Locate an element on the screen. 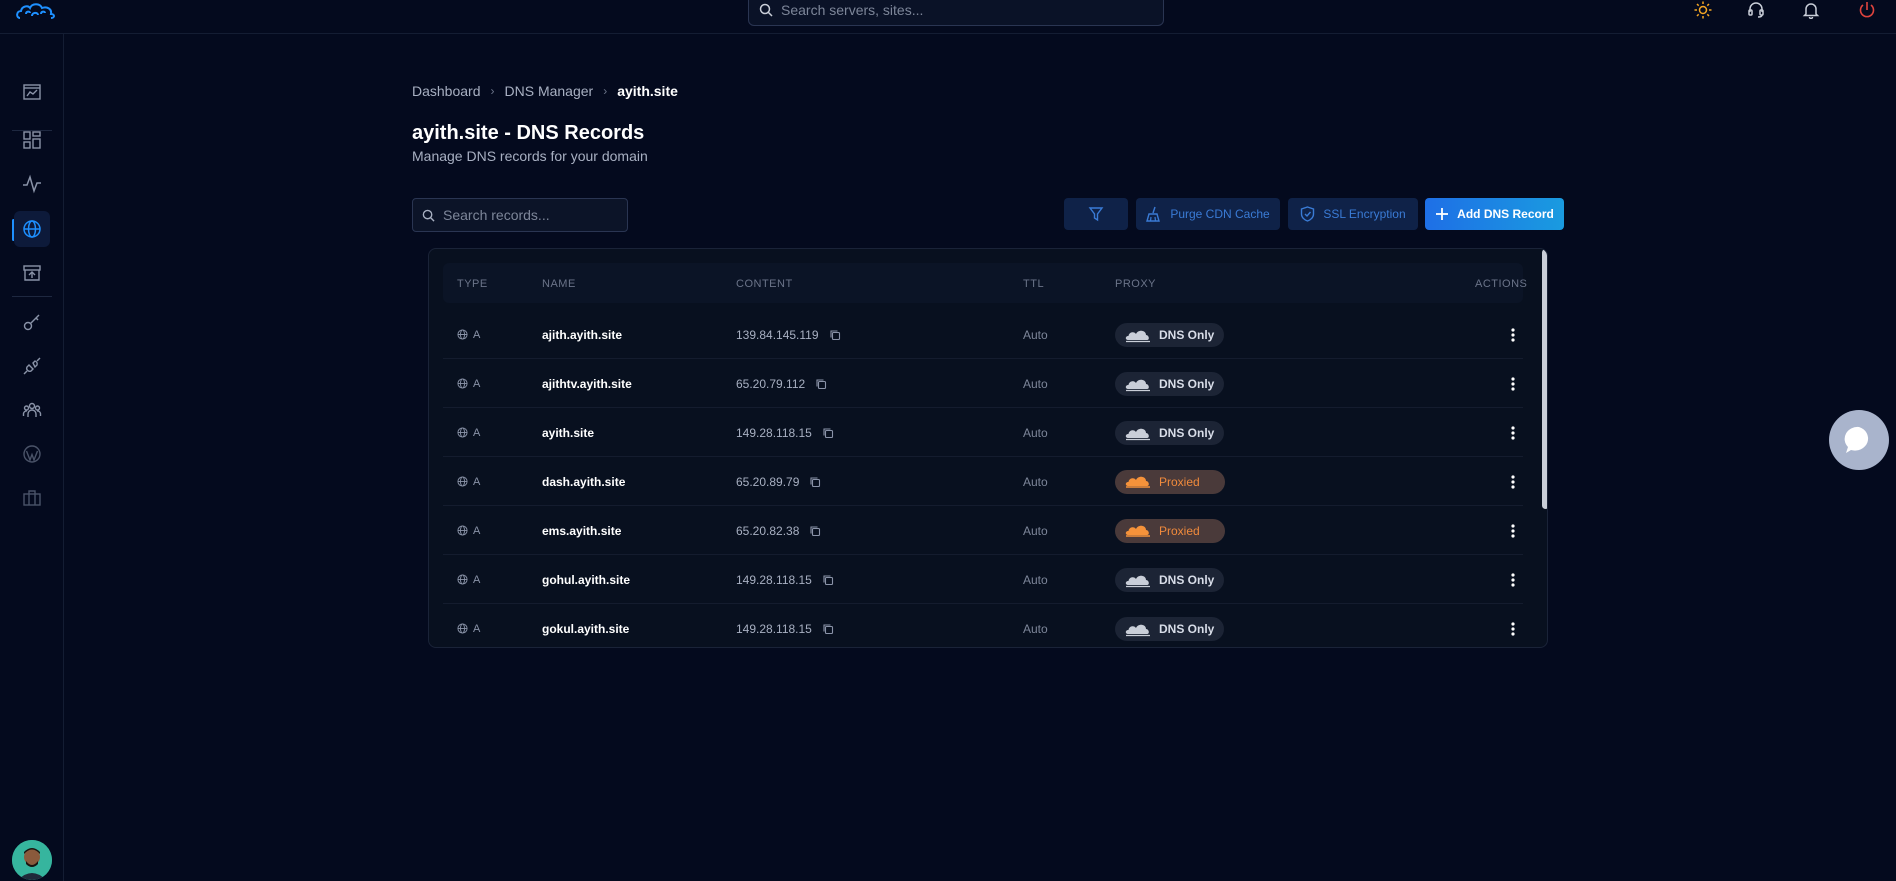  breadcrumb: Dashboard › DNS Manager › ayith.site is located at coordinates (545, 91).